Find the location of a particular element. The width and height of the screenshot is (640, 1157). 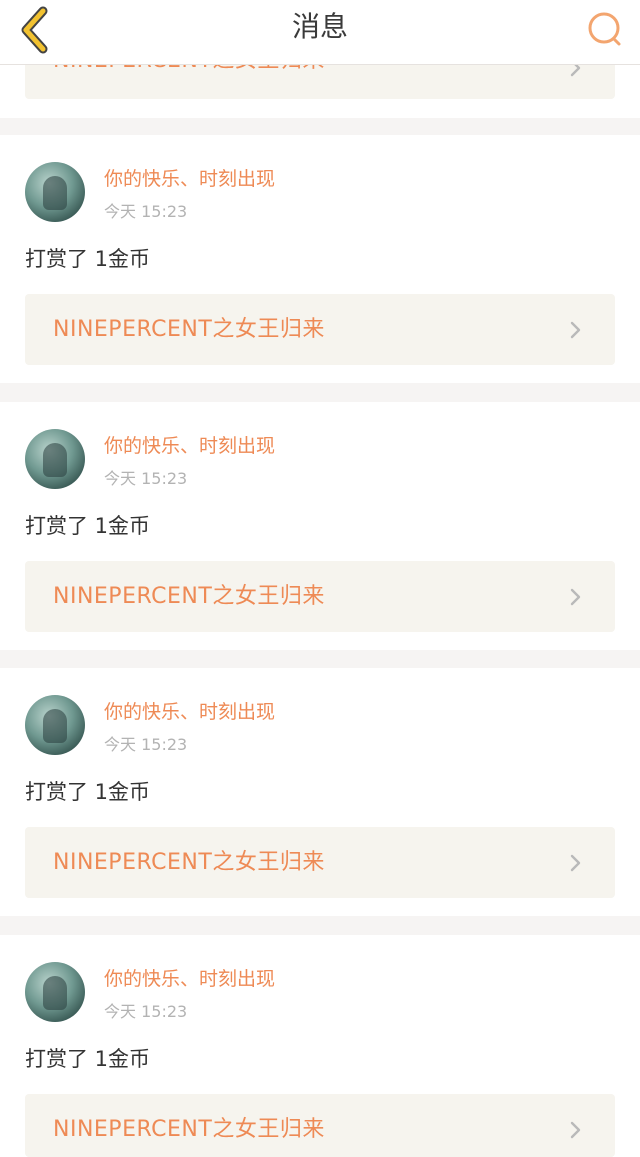

search-icon is located at coordinates (604, 29).